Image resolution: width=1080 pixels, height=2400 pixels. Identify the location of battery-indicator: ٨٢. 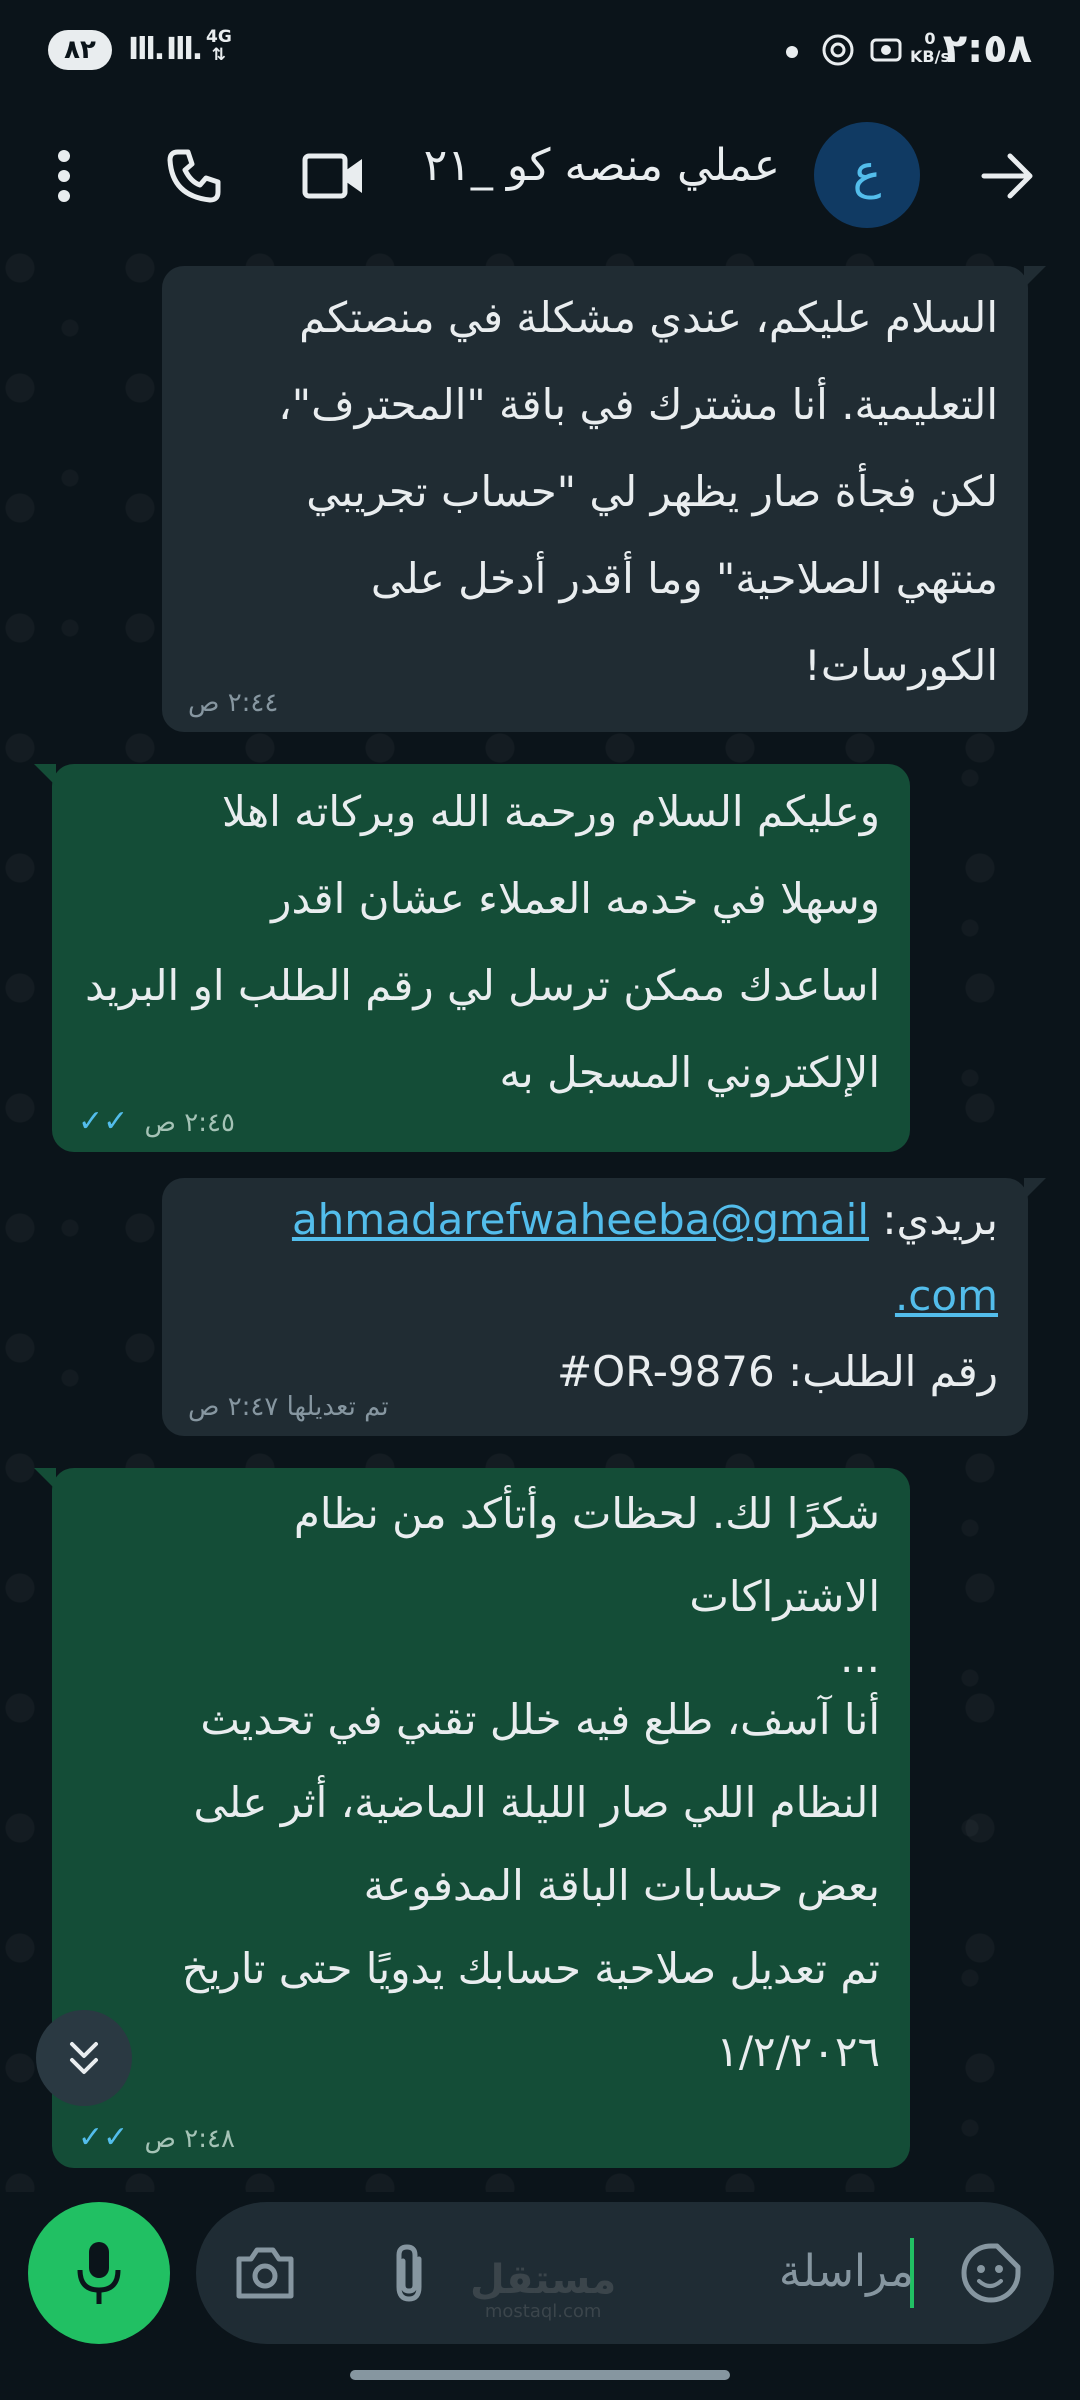
(80, 50).